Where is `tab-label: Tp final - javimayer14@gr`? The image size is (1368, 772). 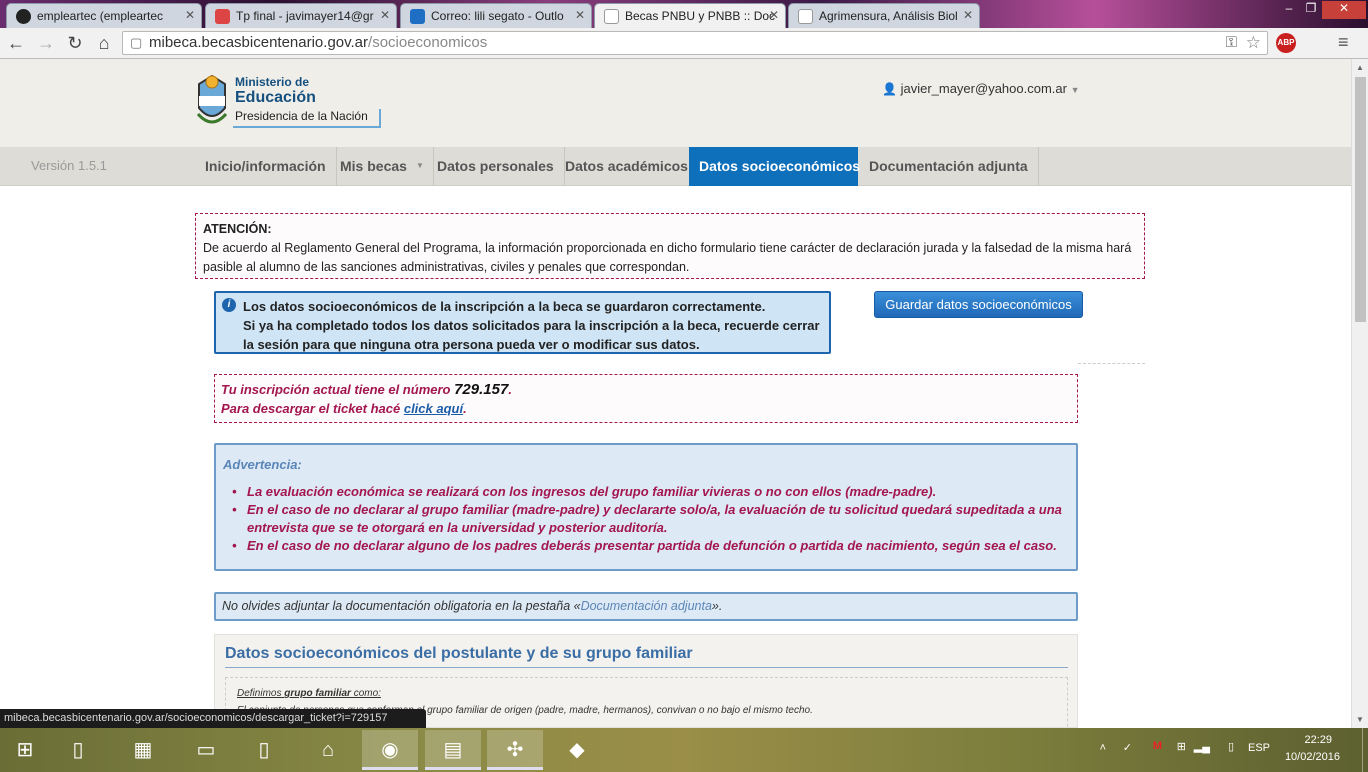
tab-label: Tp final - javimayer14@gr is located at coordinates (305, 16).